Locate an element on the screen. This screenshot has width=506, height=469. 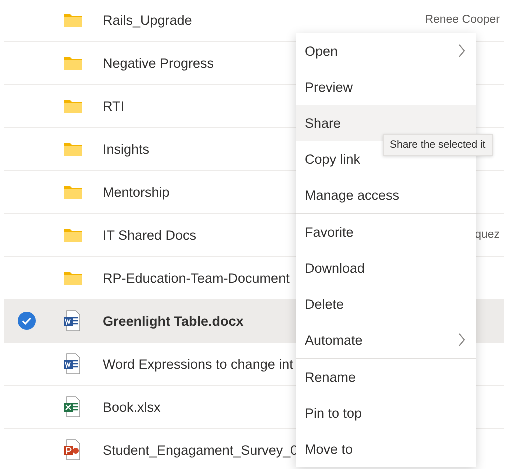
presentation-icon is located at coordinates (72, 450).